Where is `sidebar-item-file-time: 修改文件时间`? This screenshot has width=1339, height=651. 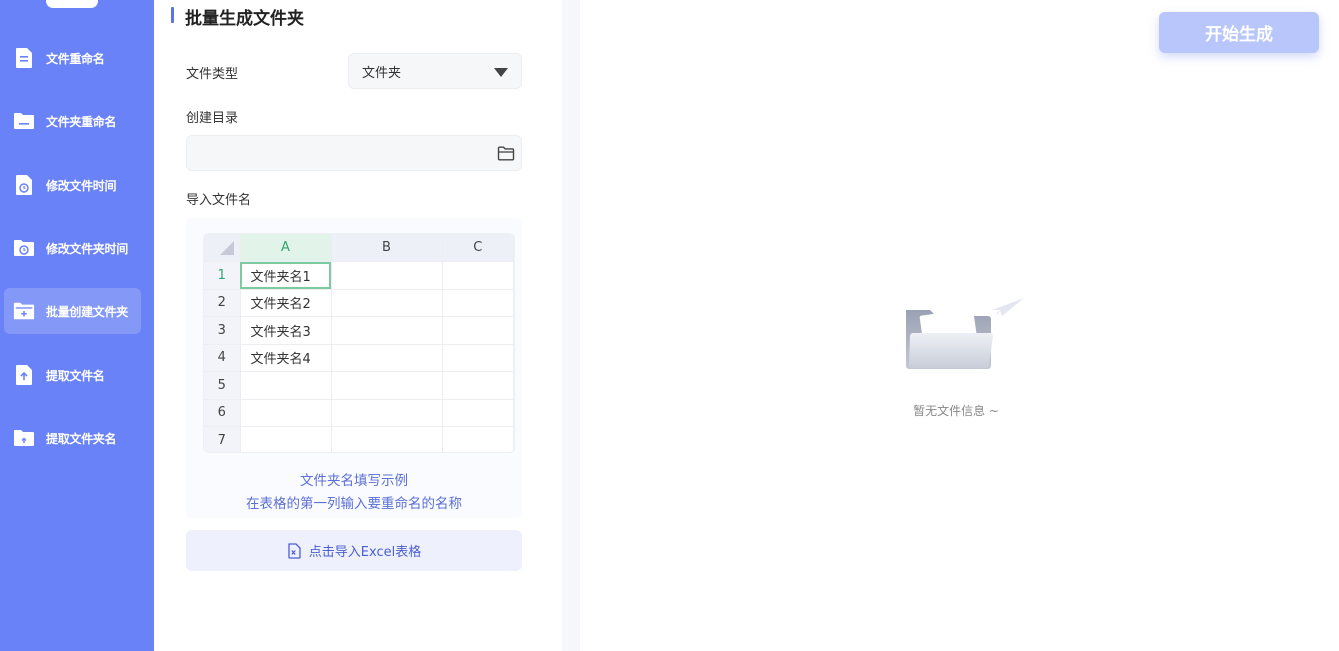
sidebar-item-file-time: 修改文件时间 is located at coordinates (72, 185).